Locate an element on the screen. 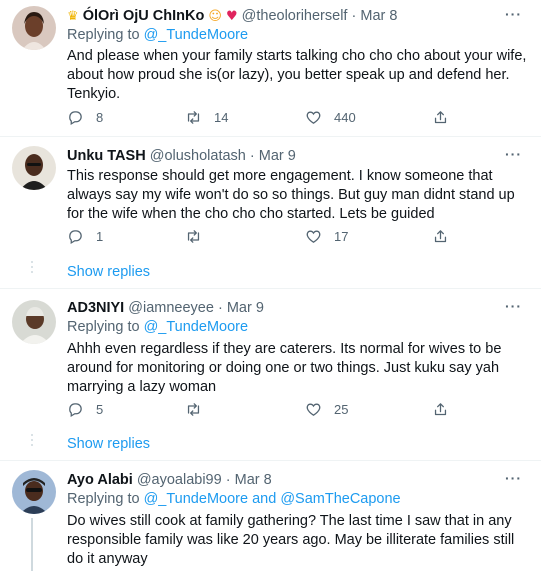  like-count: 17 is located at coordinates (341, 236).